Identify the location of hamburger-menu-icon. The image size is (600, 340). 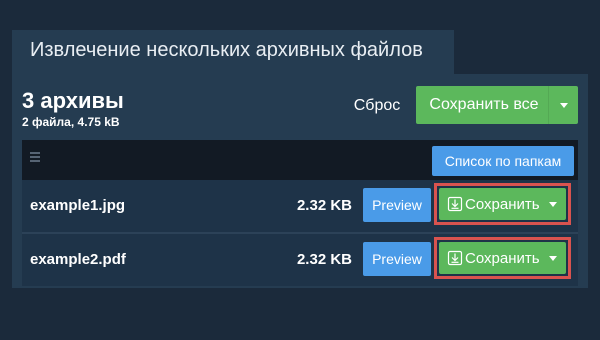
(35, 157).